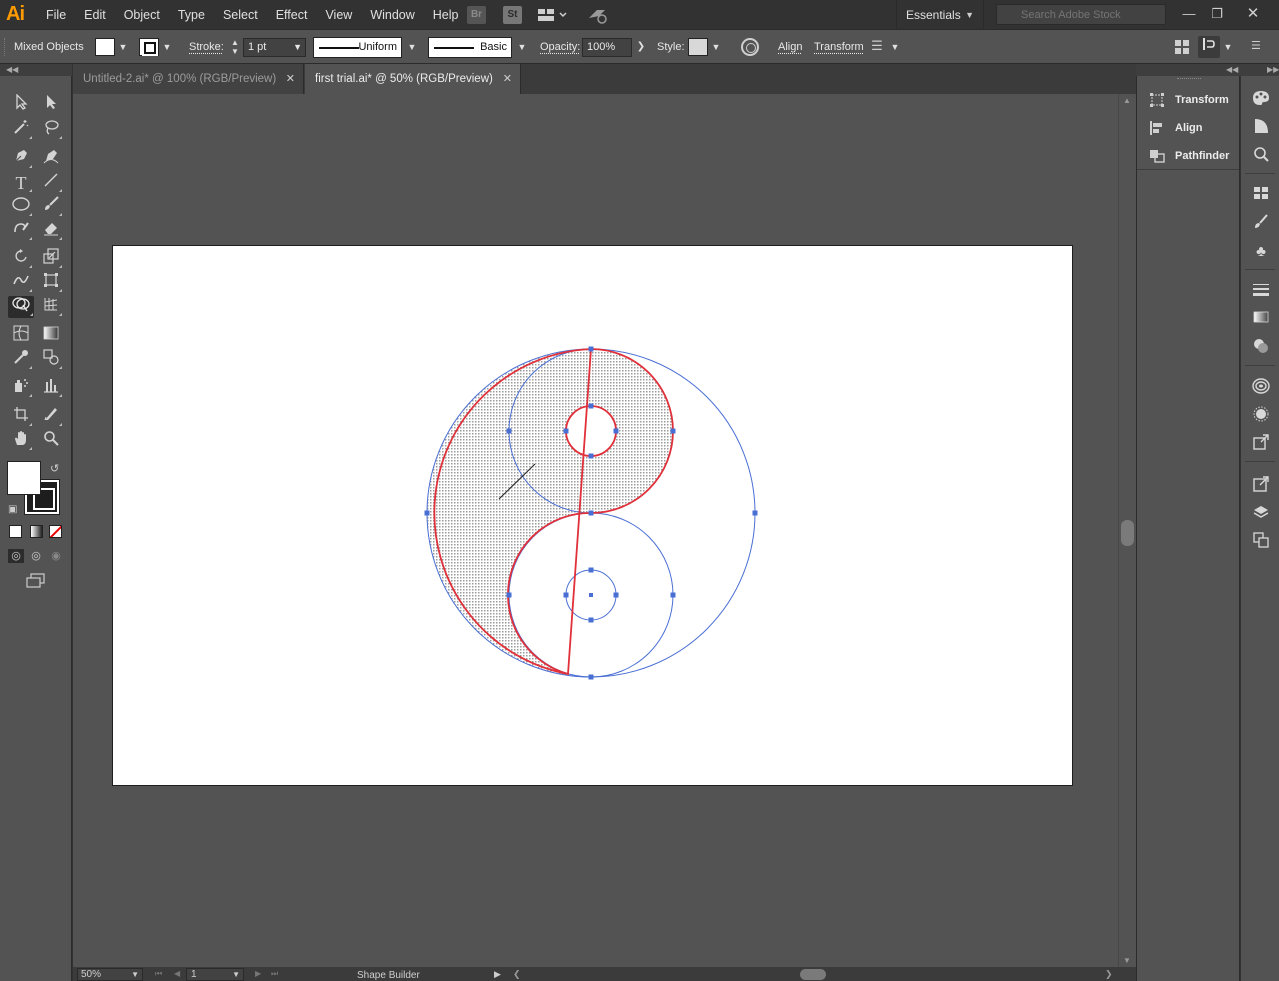  What do you see at coordinates (110, 974) in the screenshot?
I see `zoom-level-field: 50% ▼` at bounding box center [110, 974].